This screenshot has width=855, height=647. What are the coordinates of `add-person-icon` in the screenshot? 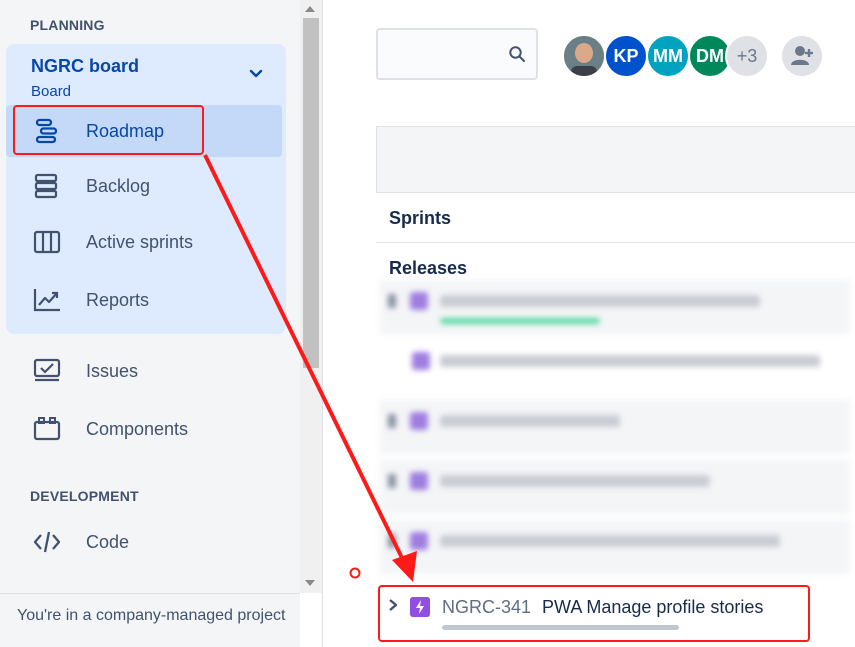 It's located at (802, 55).